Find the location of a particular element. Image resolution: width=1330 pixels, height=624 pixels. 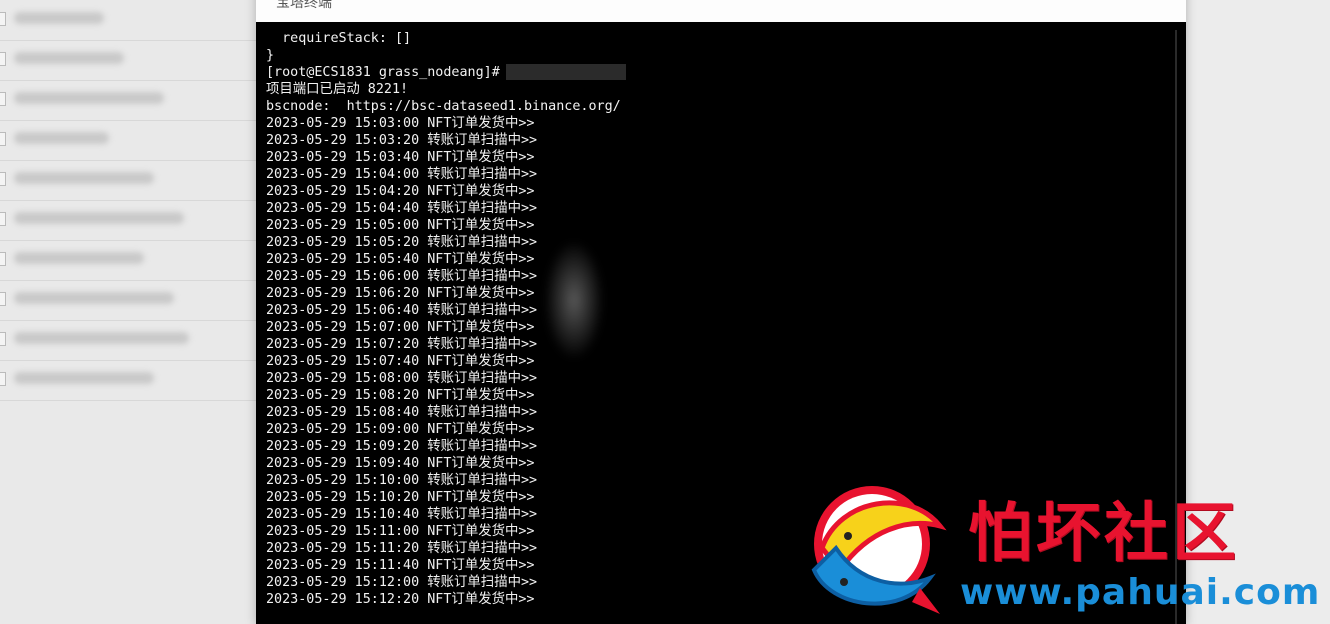

watermark: 怕坏社区 www.pahuai.com is located at coordinates (1060, 548).